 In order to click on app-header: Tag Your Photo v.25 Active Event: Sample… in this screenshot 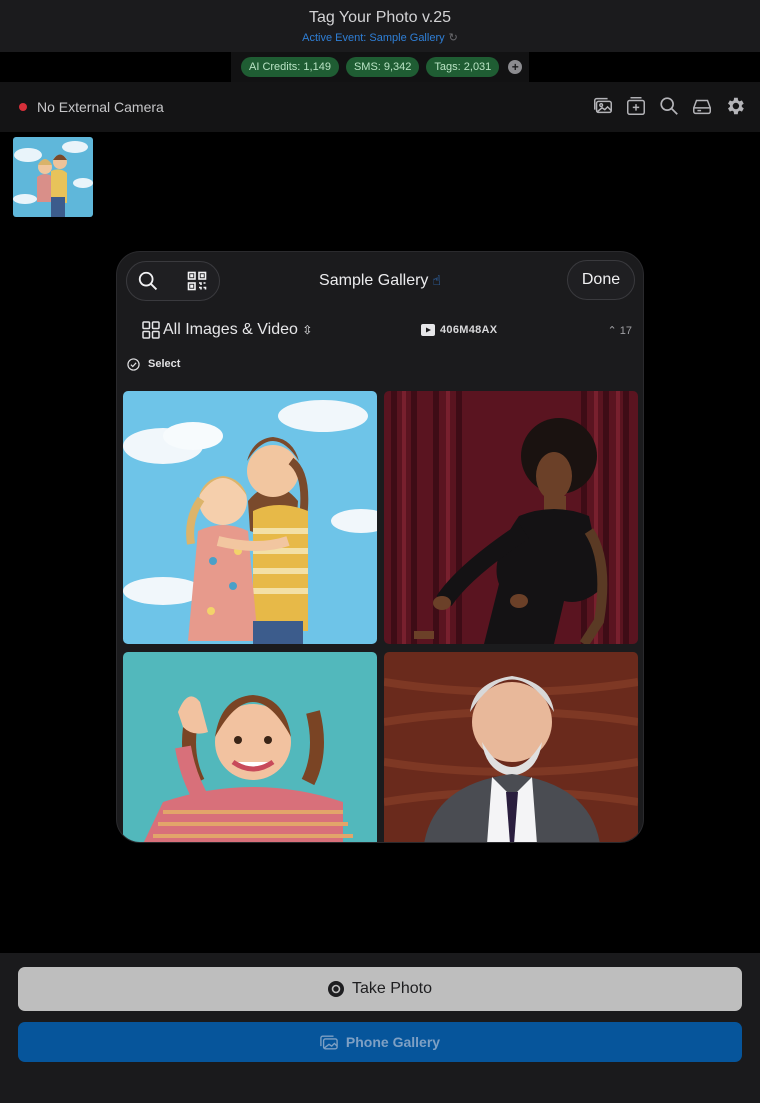, I will do `click(380, 26)`.